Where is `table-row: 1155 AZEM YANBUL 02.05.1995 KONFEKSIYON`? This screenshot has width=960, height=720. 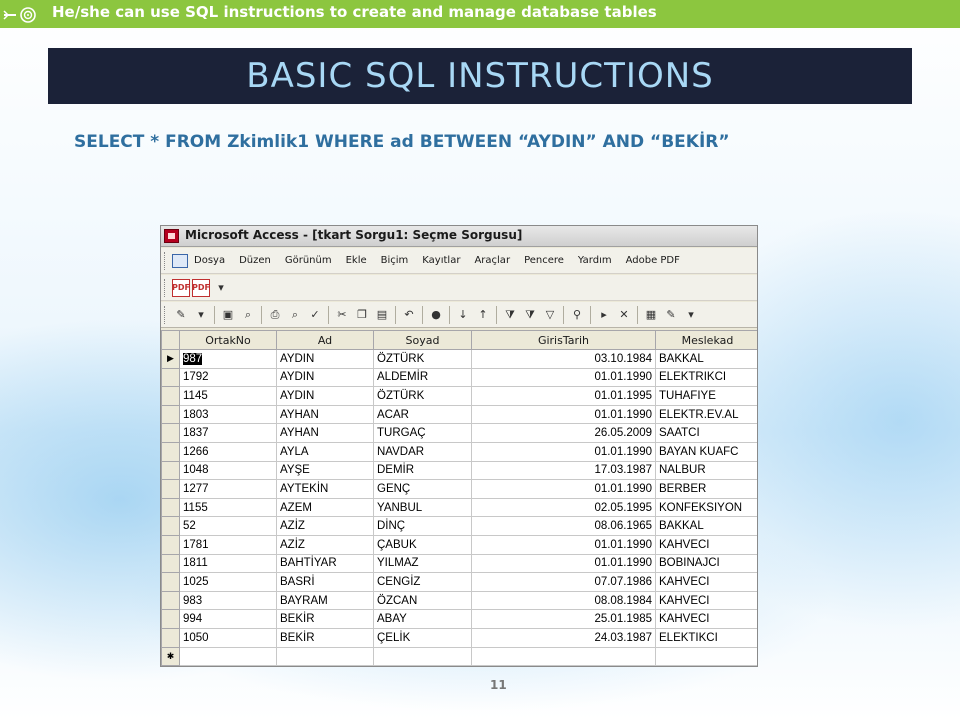 table-row: 1155 AZEM YANBUL 02.05.1995 KONFEKSIYON is located at coordinates (459, 507).